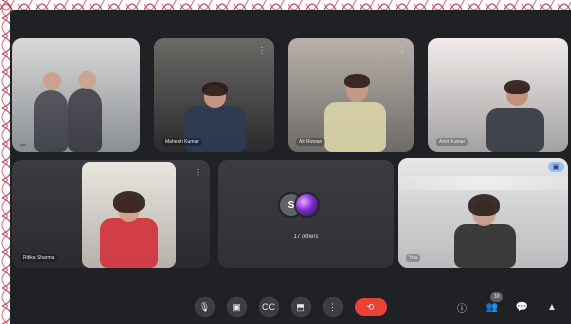 This screenshot has height=324, width=571. I want to click on participant-tile-5: Ritika Sharma ⋮, so click(111, 214).